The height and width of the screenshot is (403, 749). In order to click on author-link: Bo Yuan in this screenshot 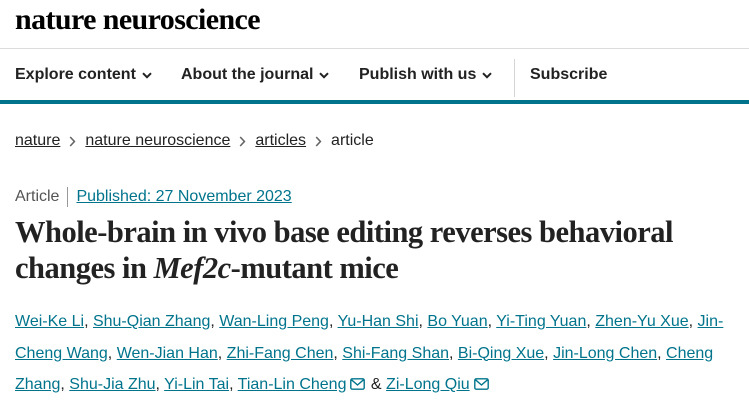, I will do `click(457, 321)`.